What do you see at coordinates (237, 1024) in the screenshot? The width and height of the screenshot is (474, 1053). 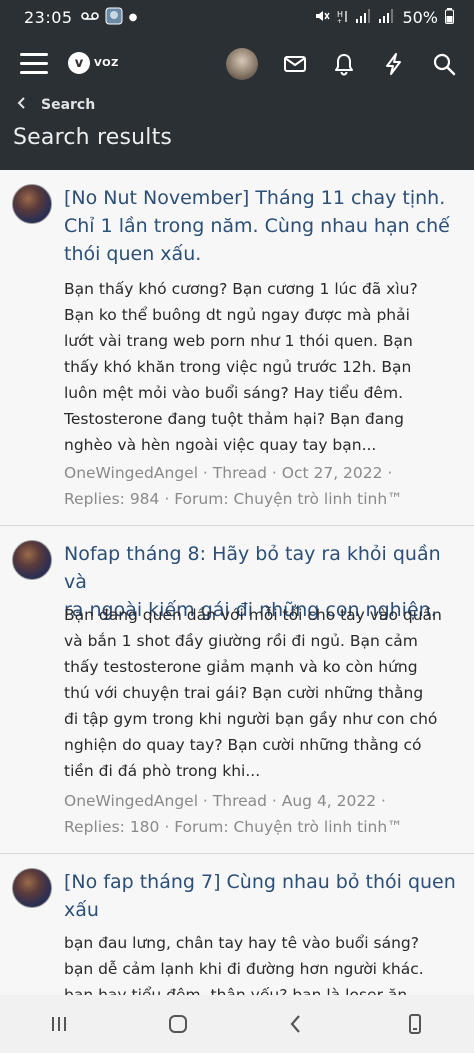 I see `system-navigation-bar` at bounding box center [237, 1024].